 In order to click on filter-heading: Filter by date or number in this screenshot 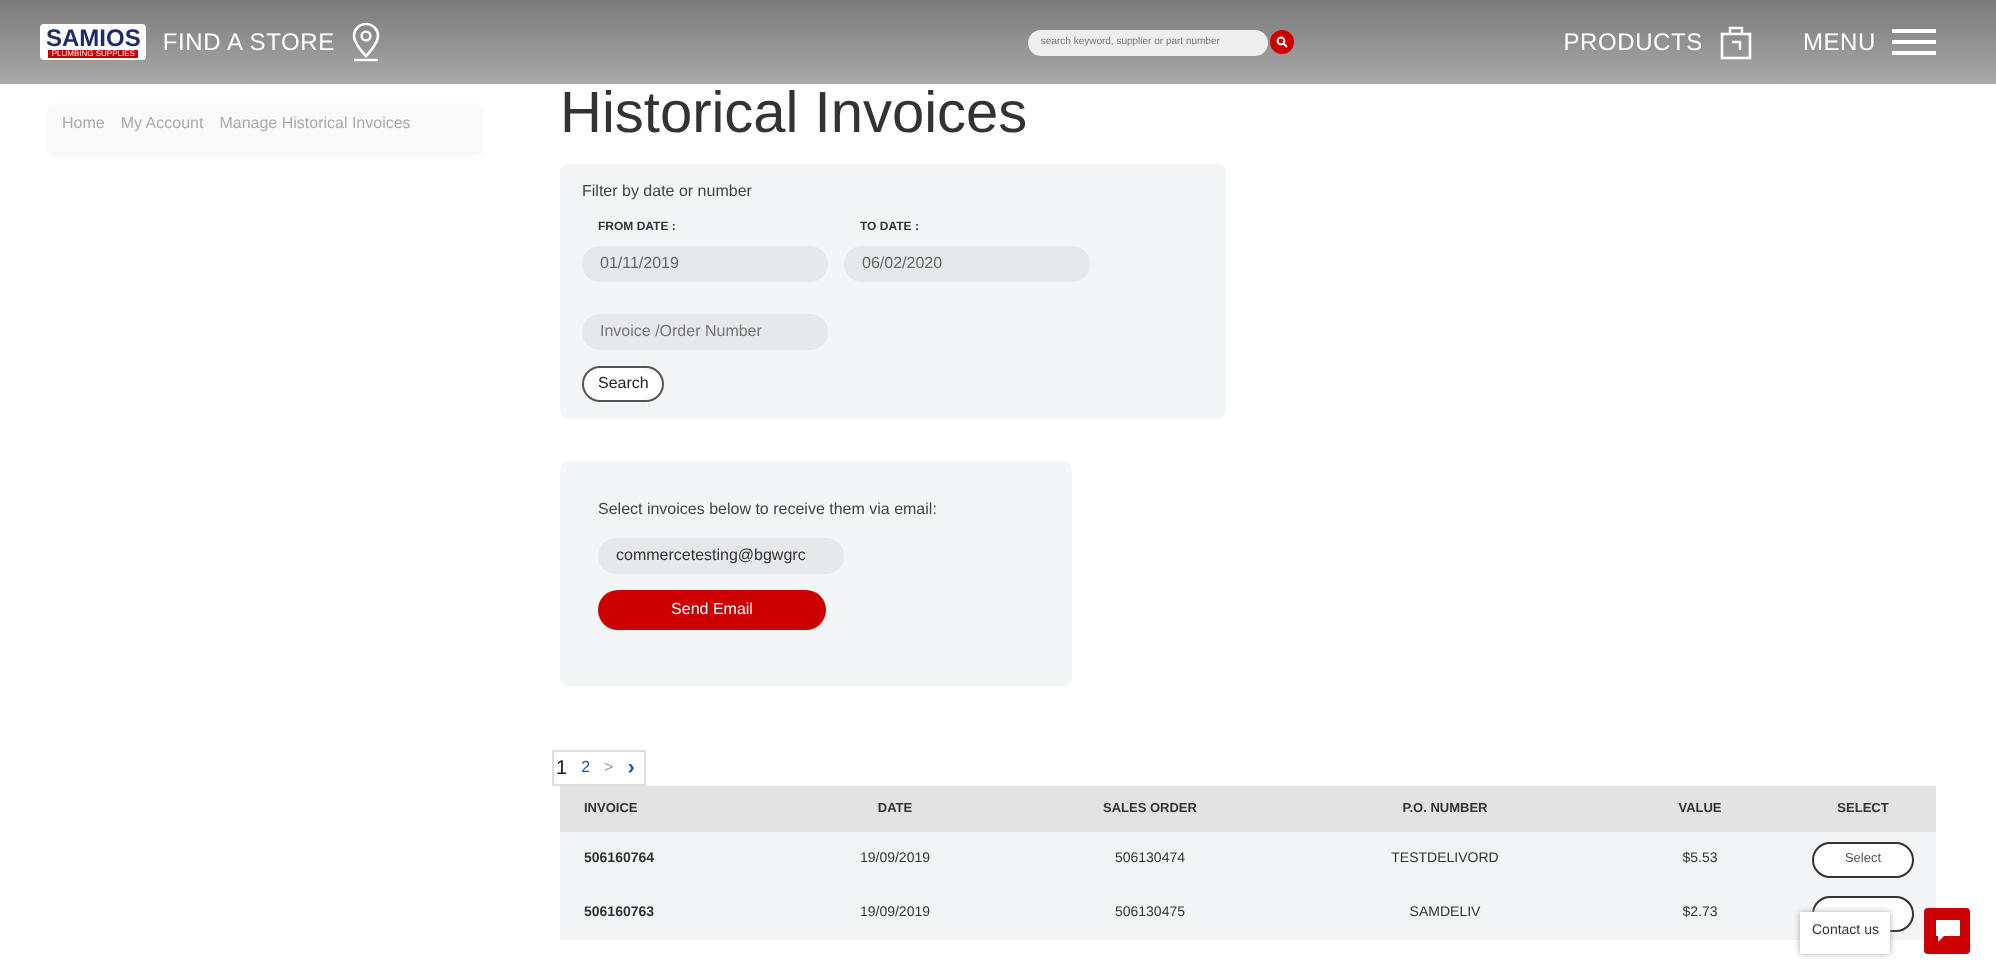, I will do `click(668, 191)`.